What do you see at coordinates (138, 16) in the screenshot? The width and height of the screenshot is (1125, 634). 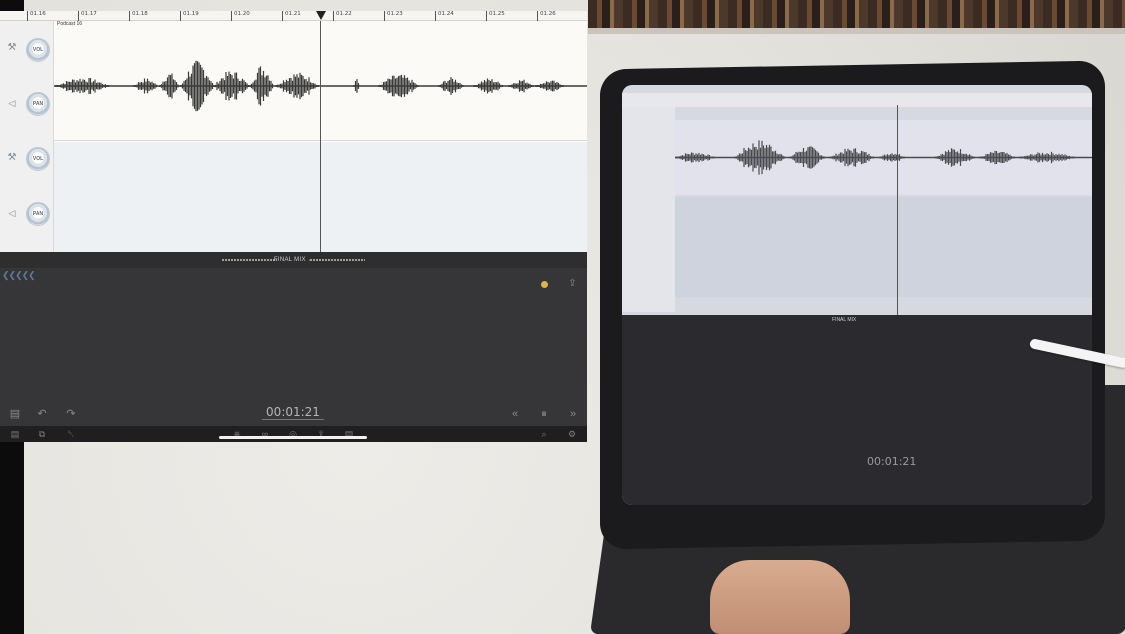 I see `ruler-tick: 01.18` at bounding box center [138, 16].